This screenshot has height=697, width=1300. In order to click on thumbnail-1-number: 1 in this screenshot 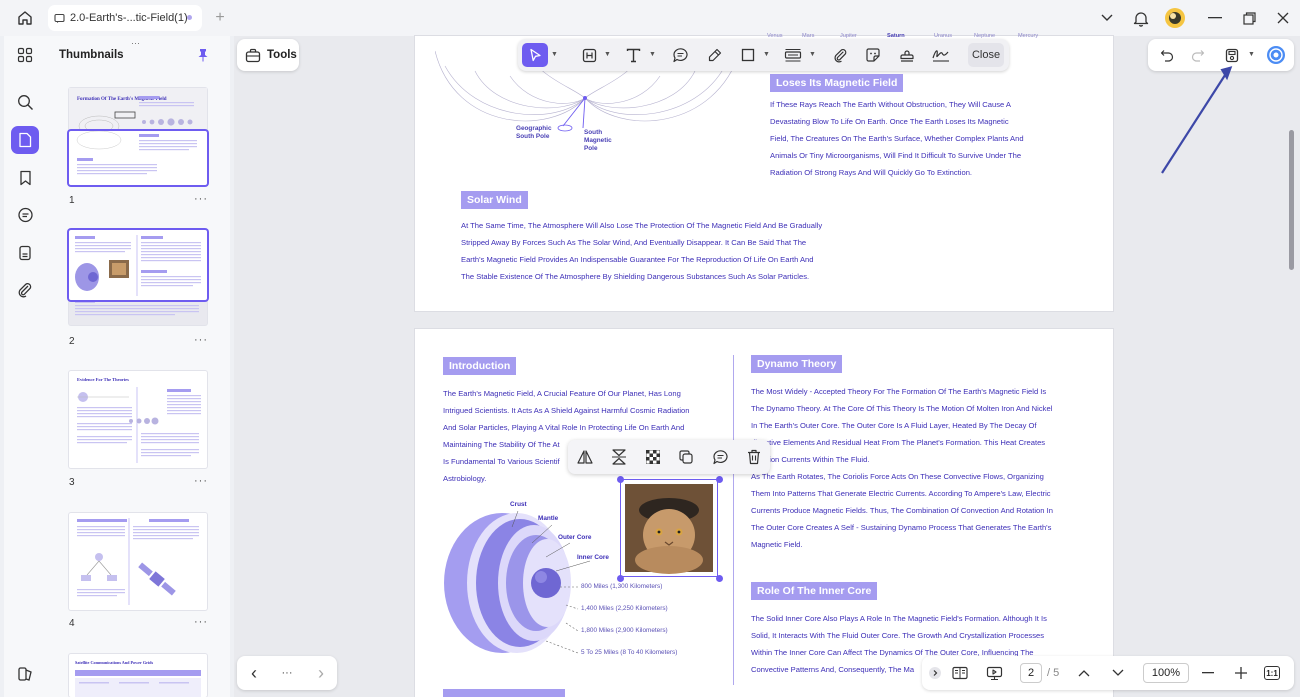, I will do `click(72, 200)`.